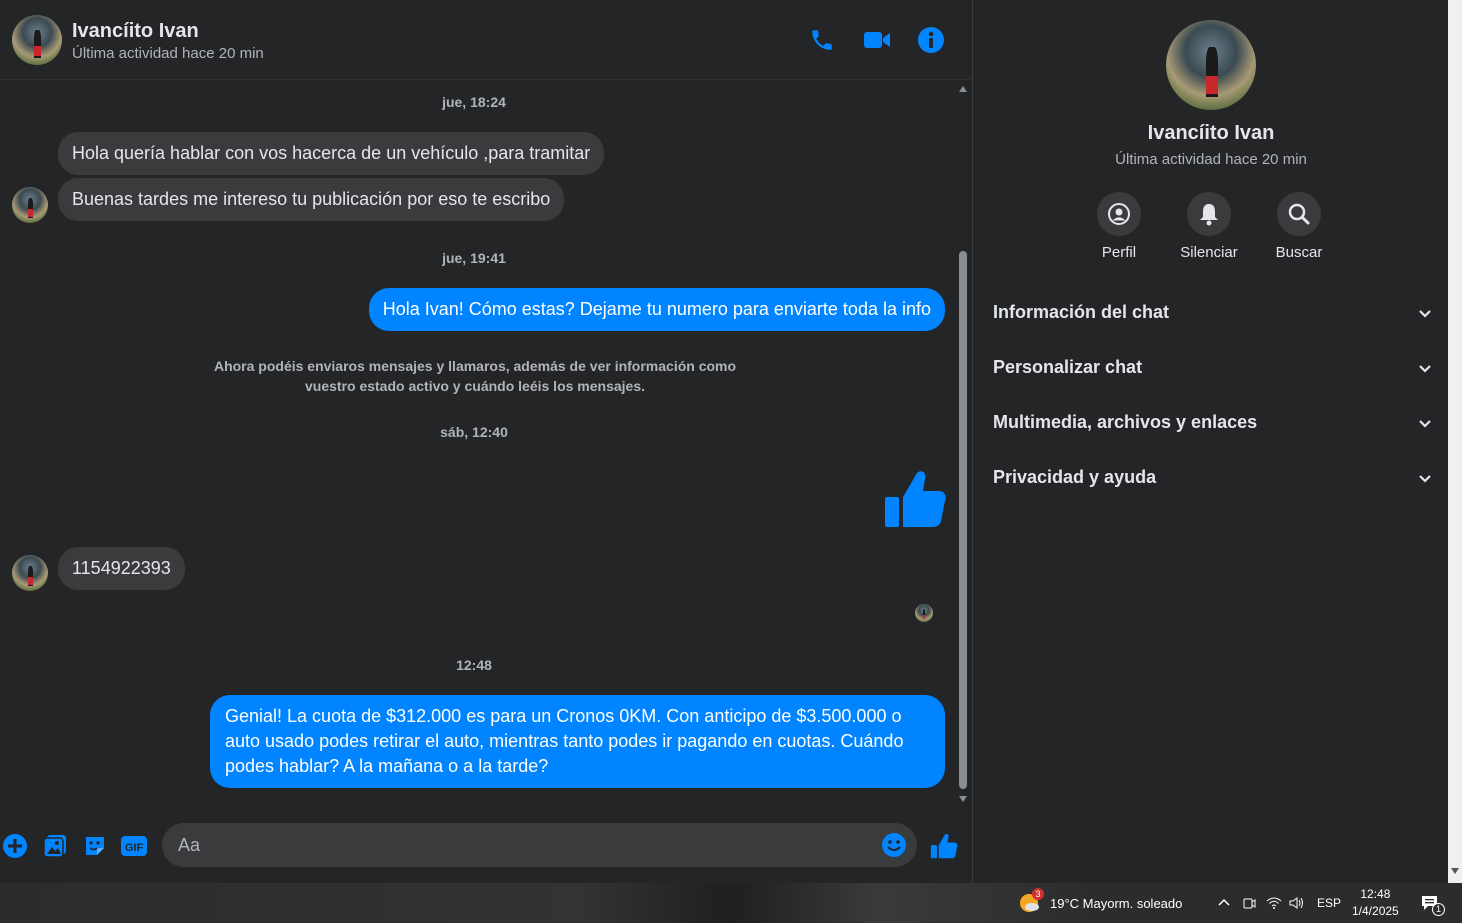 Image resolution: width=1462 pixels, height=923 pixels. I want to click on message-scrollbar, so click(963, 443).